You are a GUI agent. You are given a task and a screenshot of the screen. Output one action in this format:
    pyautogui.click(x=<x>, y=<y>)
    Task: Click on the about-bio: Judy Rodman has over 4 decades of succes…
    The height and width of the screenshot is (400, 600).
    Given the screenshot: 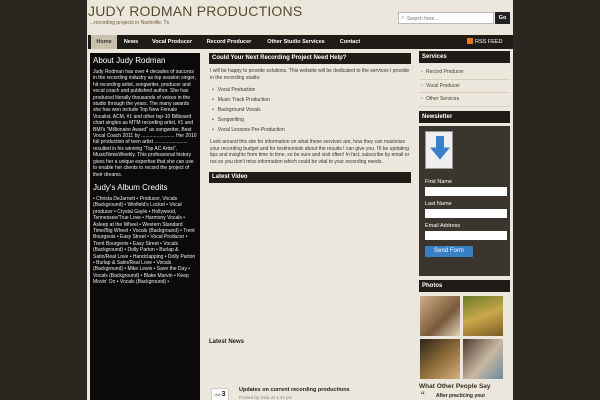 What is the action you would take?
    pyautogui.click(x=145, y=123)
    